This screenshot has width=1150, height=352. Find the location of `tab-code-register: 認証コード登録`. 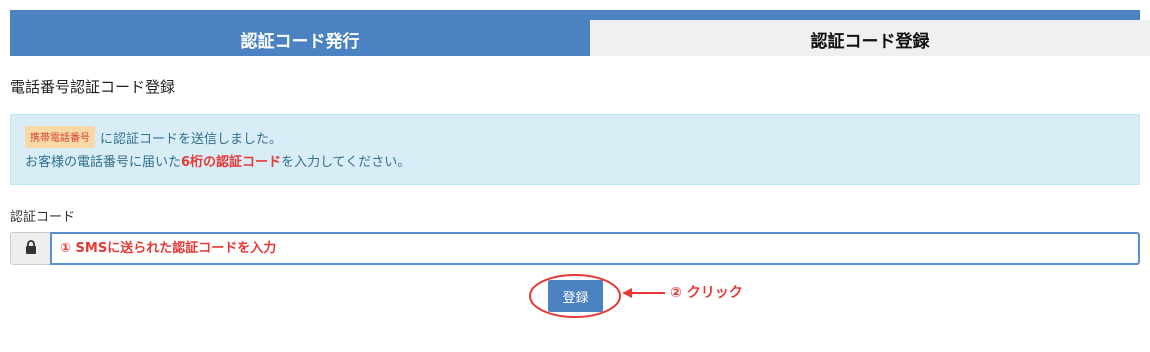

tab-code-register: 認証コード登録 is located at coordinates (870, 38).